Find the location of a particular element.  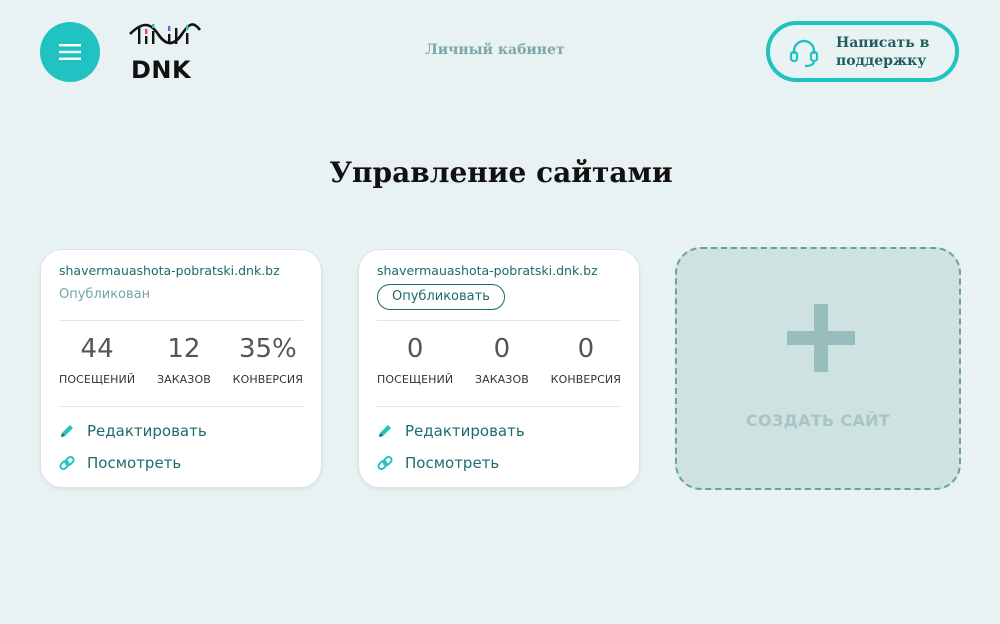

plus-icon is located at coordinates (821, 338).